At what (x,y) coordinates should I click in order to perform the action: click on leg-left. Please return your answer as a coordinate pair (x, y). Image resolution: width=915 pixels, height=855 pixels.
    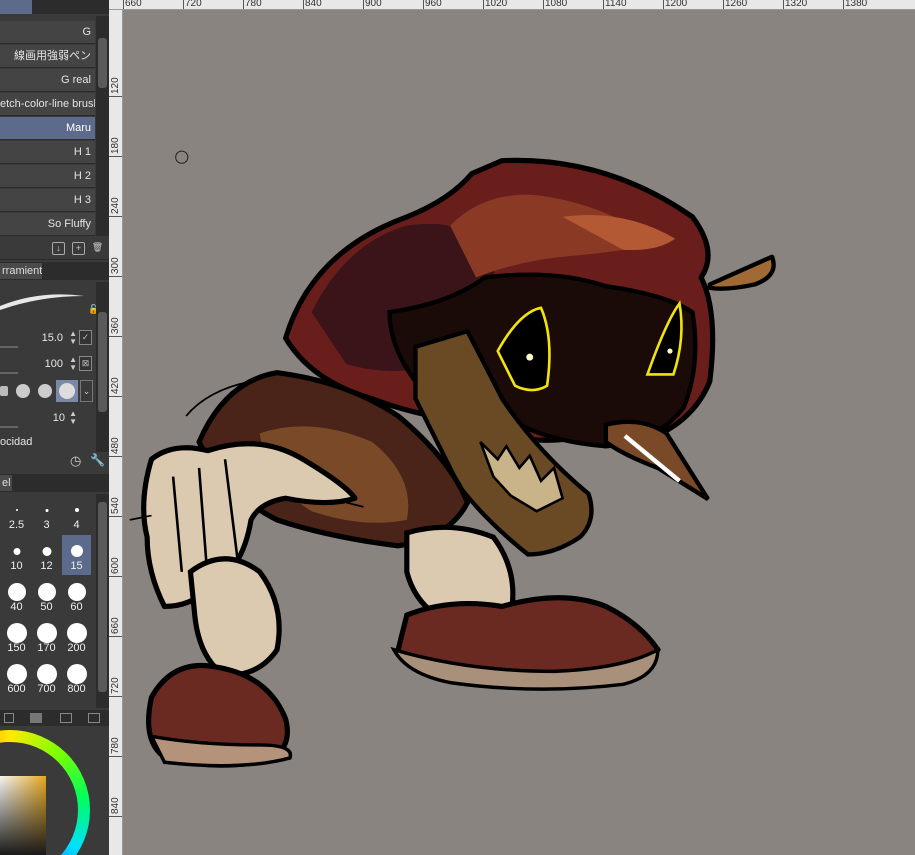
    Looking at the image, I should click on (234, 617).